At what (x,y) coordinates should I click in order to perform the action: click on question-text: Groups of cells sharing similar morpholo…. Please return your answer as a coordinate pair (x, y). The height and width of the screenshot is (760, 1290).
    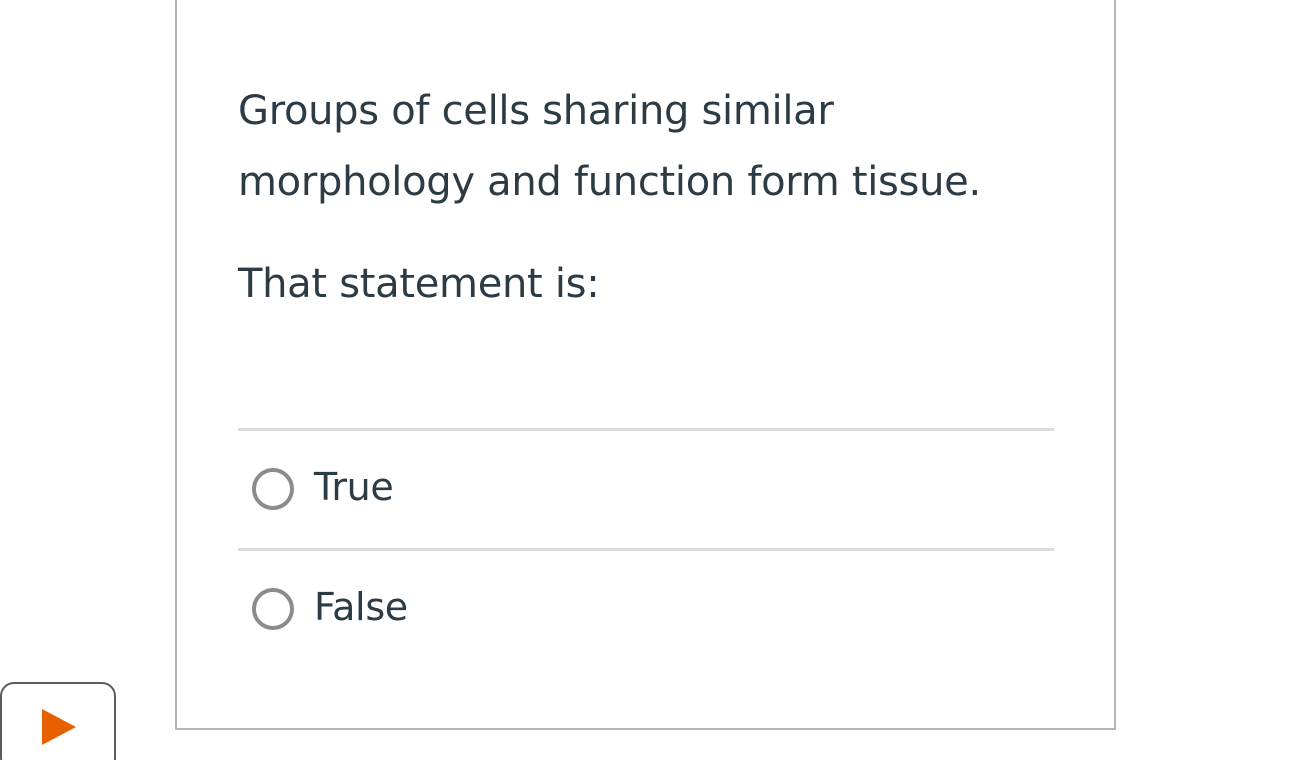
    Looking at the image, I should click on (609, 146).